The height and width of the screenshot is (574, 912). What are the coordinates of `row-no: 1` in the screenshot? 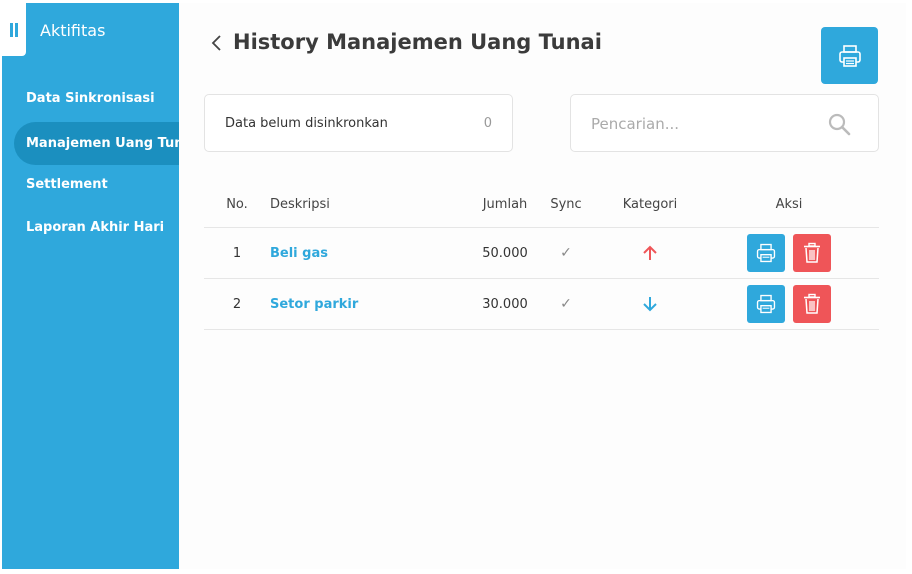 It's located at (237, 253).